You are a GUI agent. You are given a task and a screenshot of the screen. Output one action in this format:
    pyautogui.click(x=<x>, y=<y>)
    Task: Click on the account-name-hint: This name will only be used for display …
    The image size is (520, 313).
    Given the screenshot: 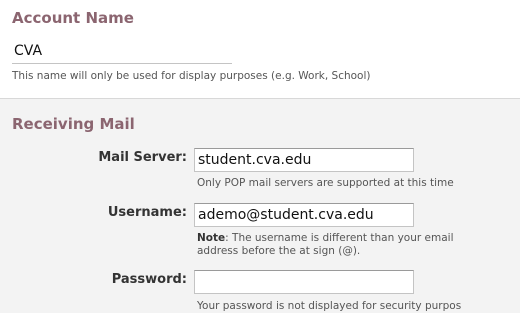 What is the action you would take?
    pyautogui.click(x=191, y=76)
    